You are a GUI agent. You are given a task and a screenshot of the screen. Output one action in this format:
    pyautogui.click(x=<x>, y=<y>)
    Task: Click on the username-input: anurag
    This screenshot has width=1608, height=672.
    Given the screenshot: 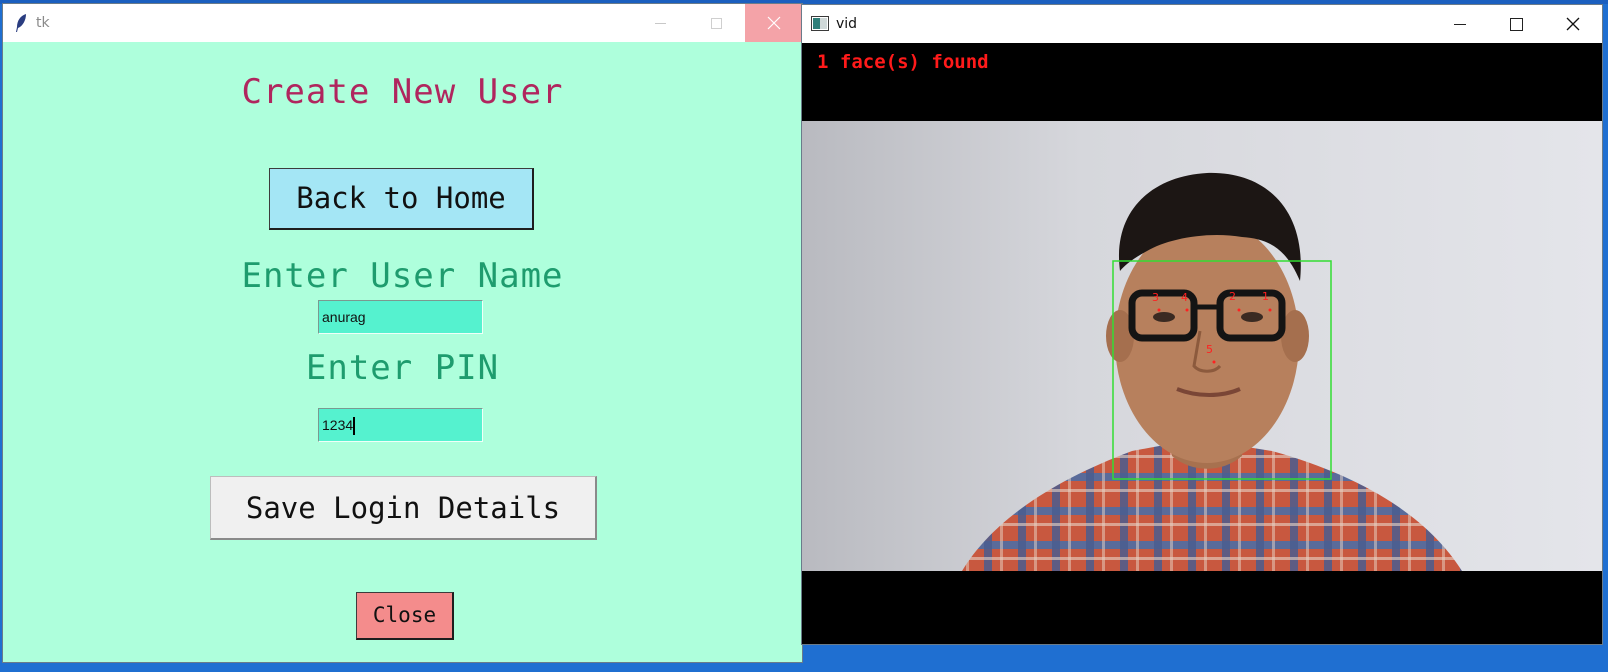 What is the action you would take?
    pyautogui.click(x=400, y=317)
    